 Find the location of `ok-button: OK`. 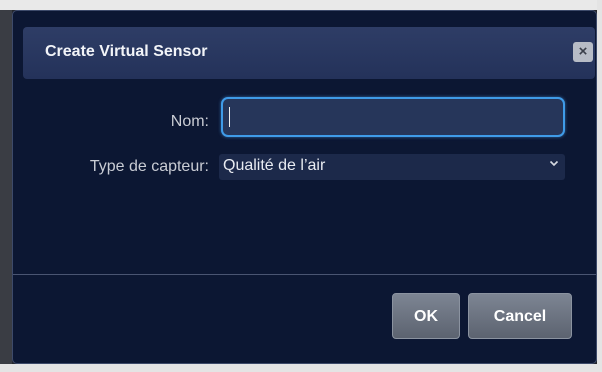

ok-button: OK is located at coordinates (426, 316).